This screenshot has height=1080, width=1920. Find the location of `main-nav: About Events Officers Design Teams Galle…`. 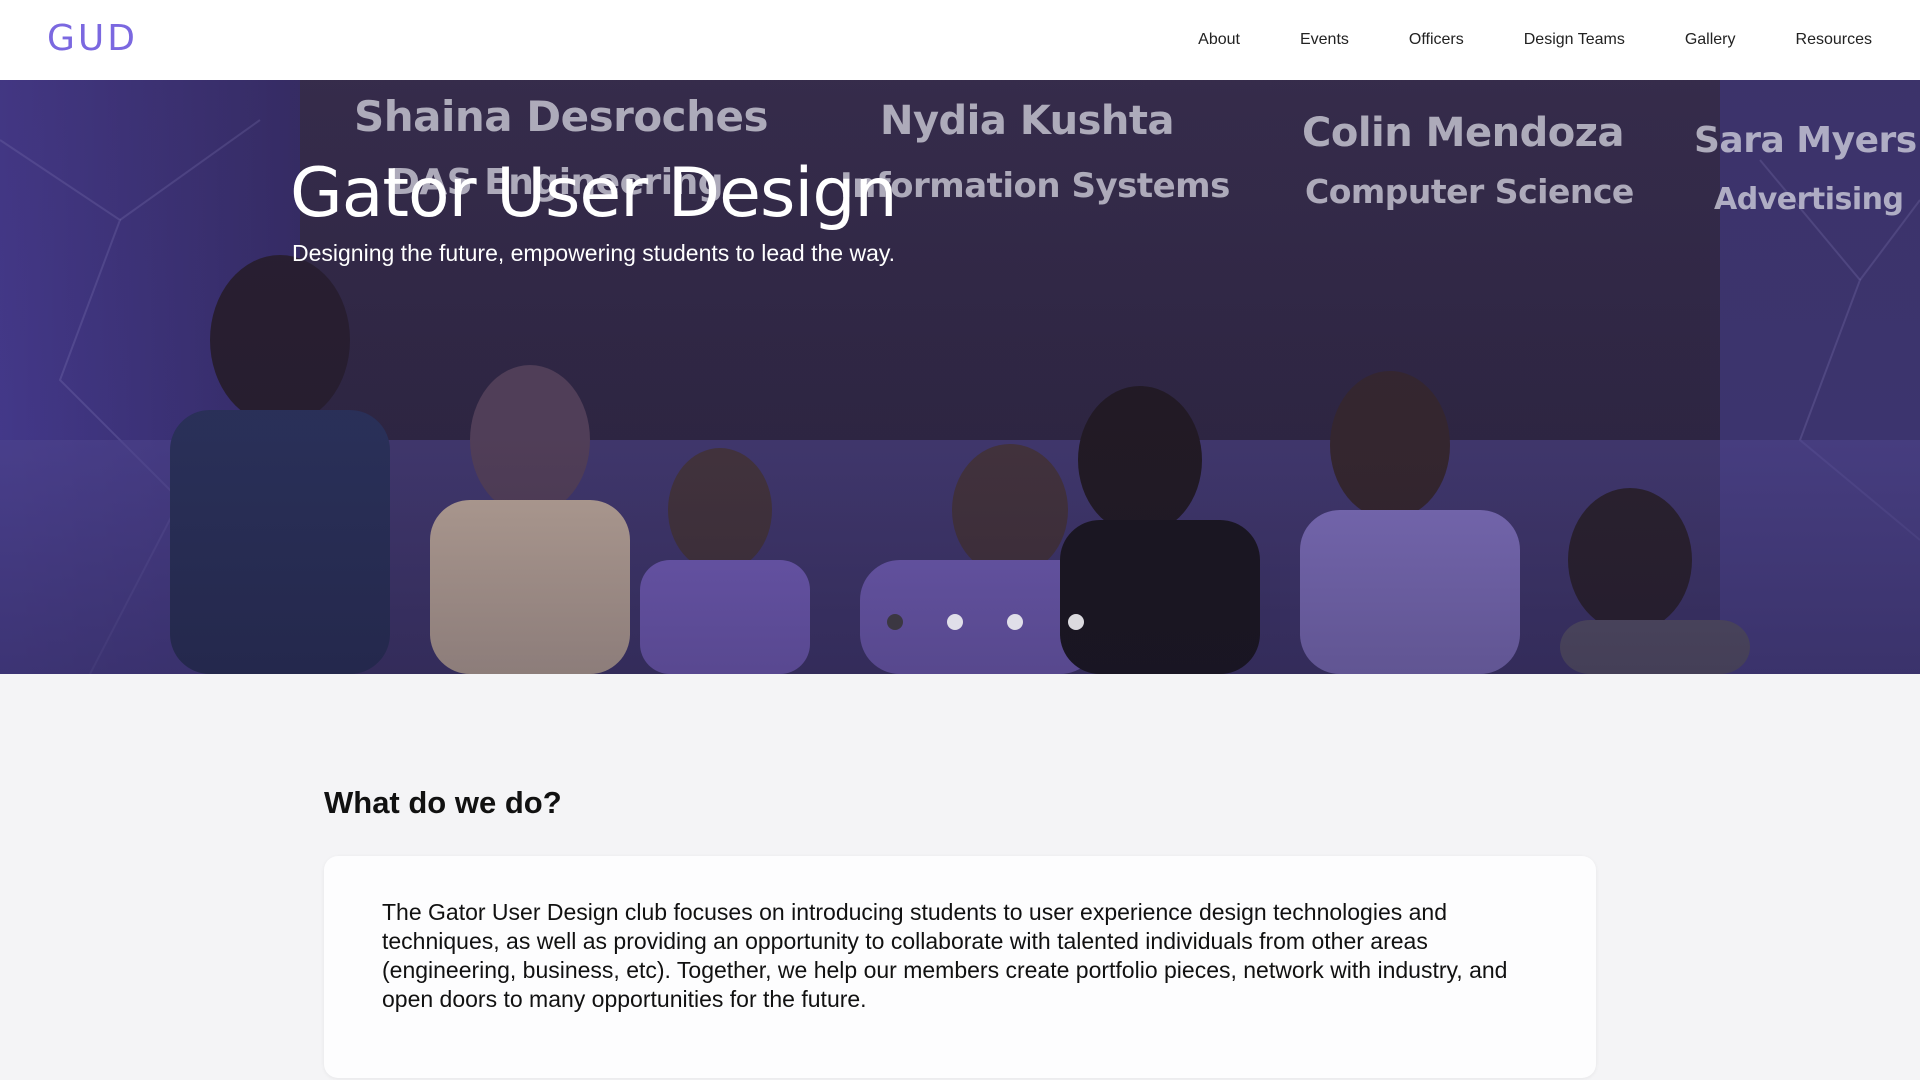

main-nav: About Events Officers Design Teams Galle… is located at coordinates (1505, 40).